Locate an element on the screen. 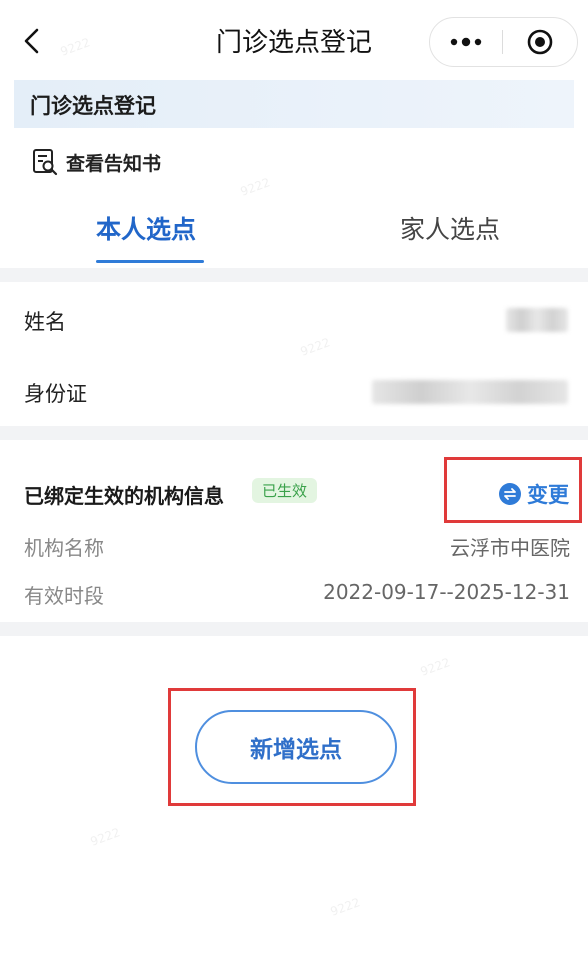 The image size is (588, 964). nav-bar: 门诊选点登记 is located at coordinates (294, 40).